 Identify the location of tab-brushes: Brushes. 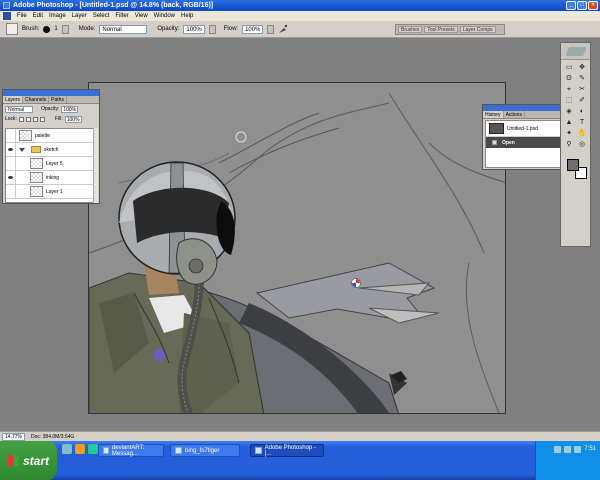
(410, 29).